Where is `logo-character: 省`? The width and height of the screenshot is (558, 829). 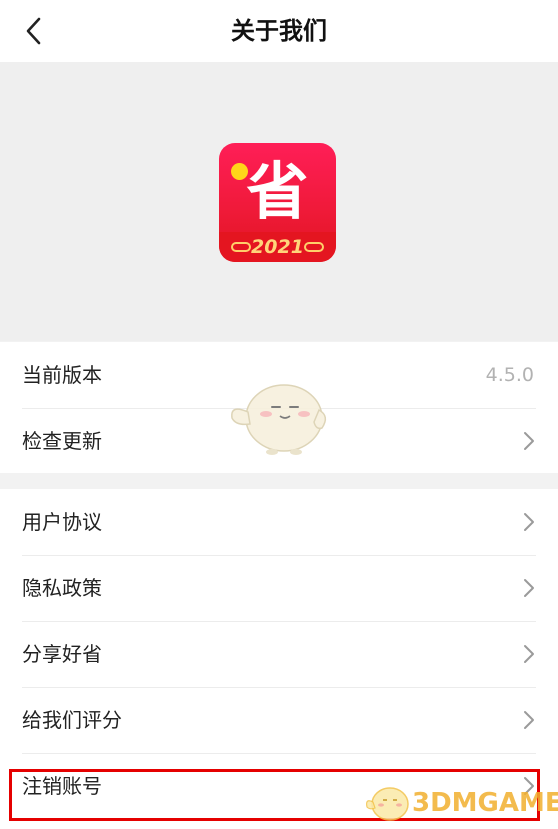 logo-character: 省 is located at coordinates (277, 191).